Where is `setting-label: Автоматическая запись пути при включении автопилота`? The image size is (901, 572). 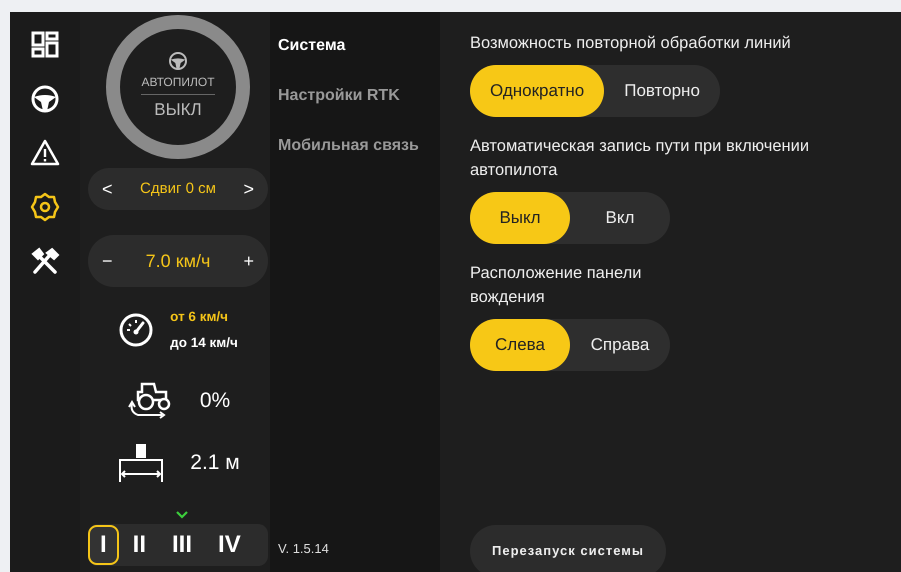
setting-label: Автоматическая запись пути при включении автопилота is located at coordinates (640, 158).